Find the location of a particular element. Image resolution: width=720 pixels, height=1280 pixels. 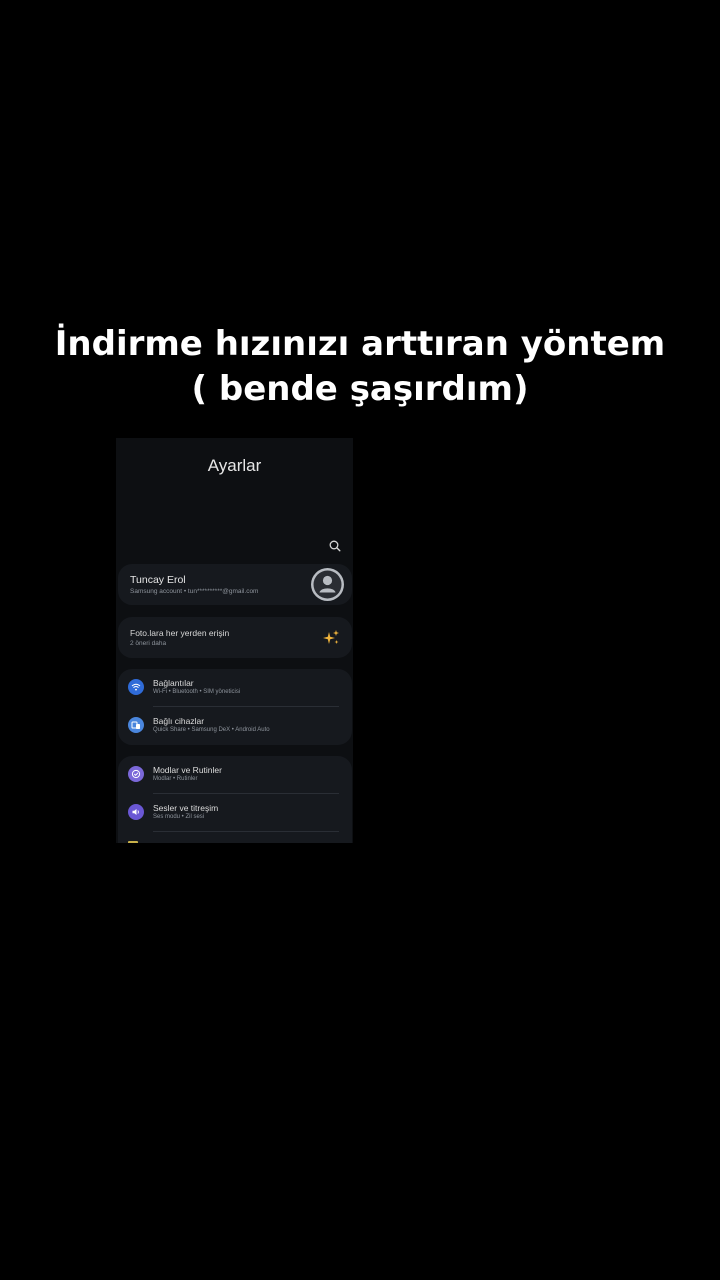

search-icon is located at coordinates (335, 546).